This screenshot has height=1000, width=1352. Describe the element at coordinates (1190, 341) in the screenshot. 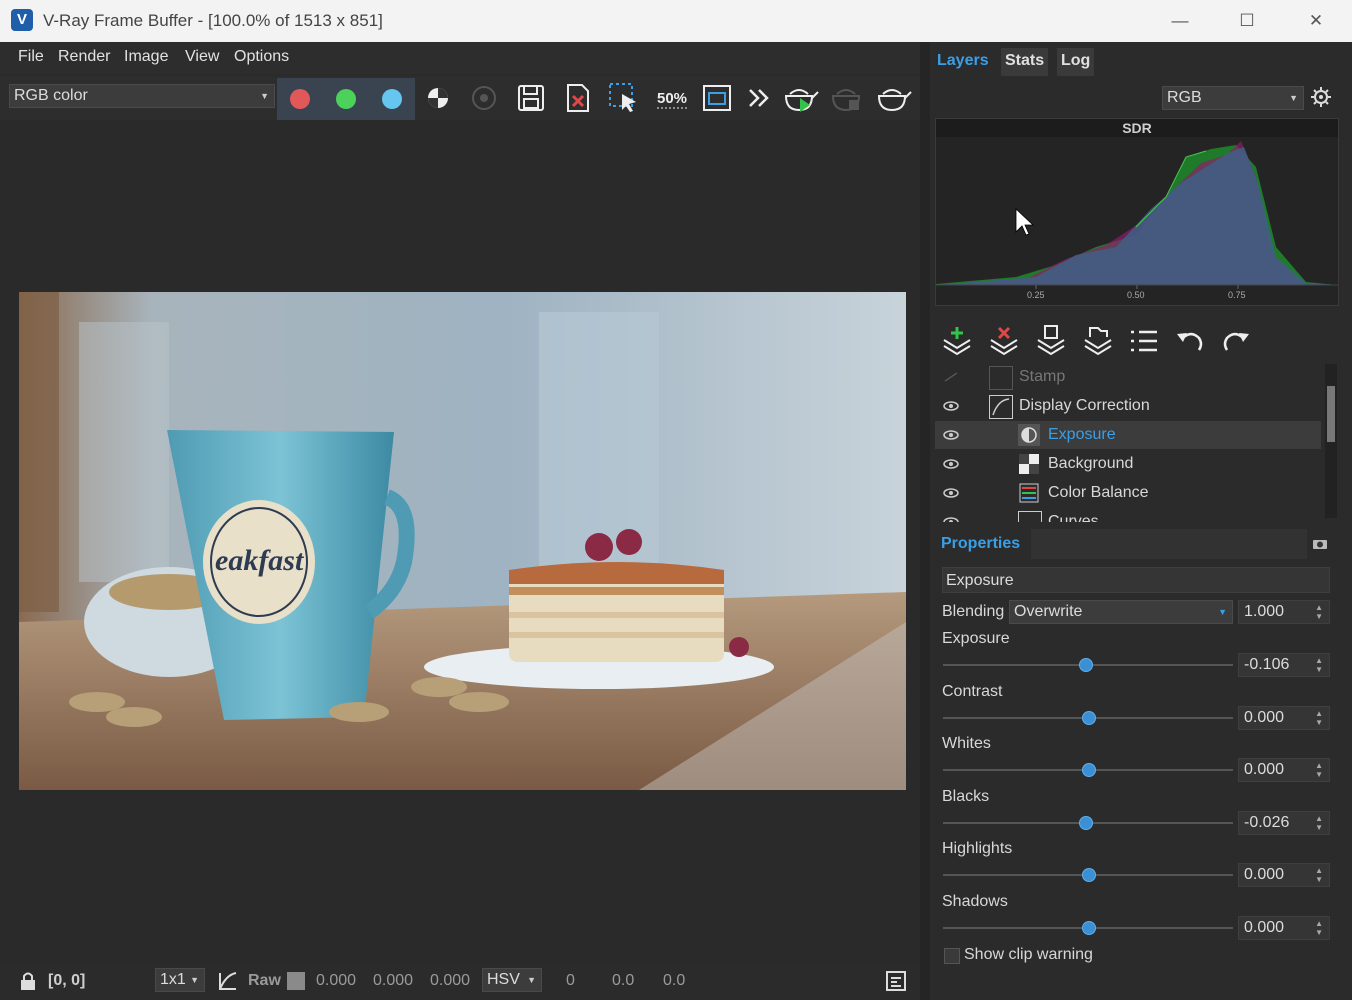

I see `undo-icon` at that location.